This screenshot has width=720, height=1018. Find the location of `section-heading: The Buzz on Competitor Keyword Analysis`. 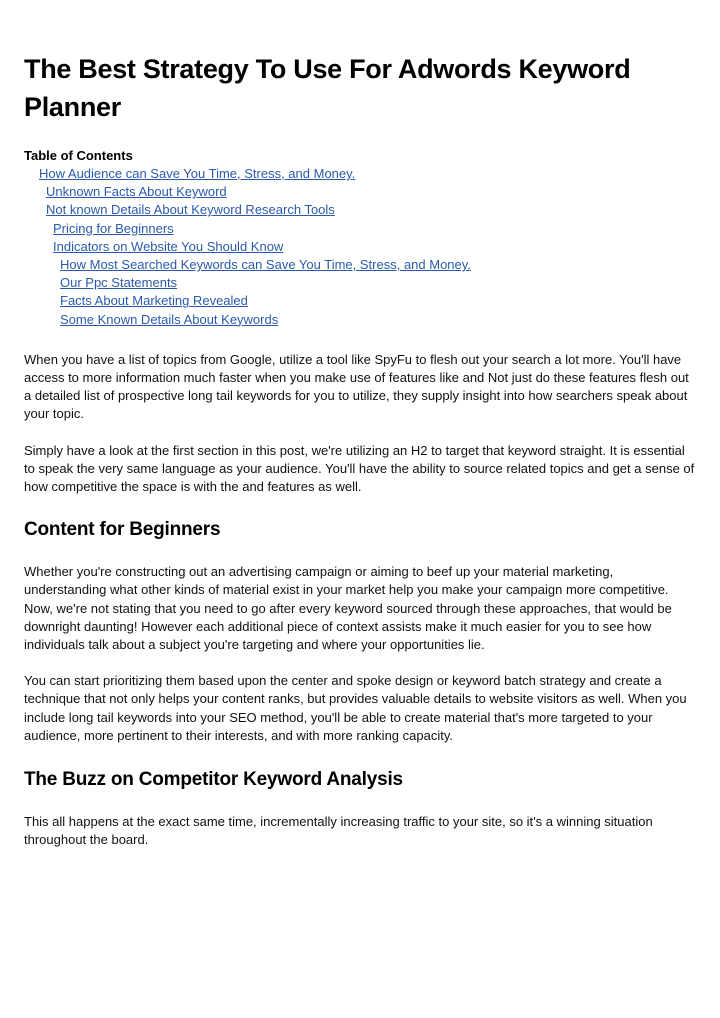

section-heading: The Buzz on Competitor Keyword Analysis is located at coordinates (213, 780).